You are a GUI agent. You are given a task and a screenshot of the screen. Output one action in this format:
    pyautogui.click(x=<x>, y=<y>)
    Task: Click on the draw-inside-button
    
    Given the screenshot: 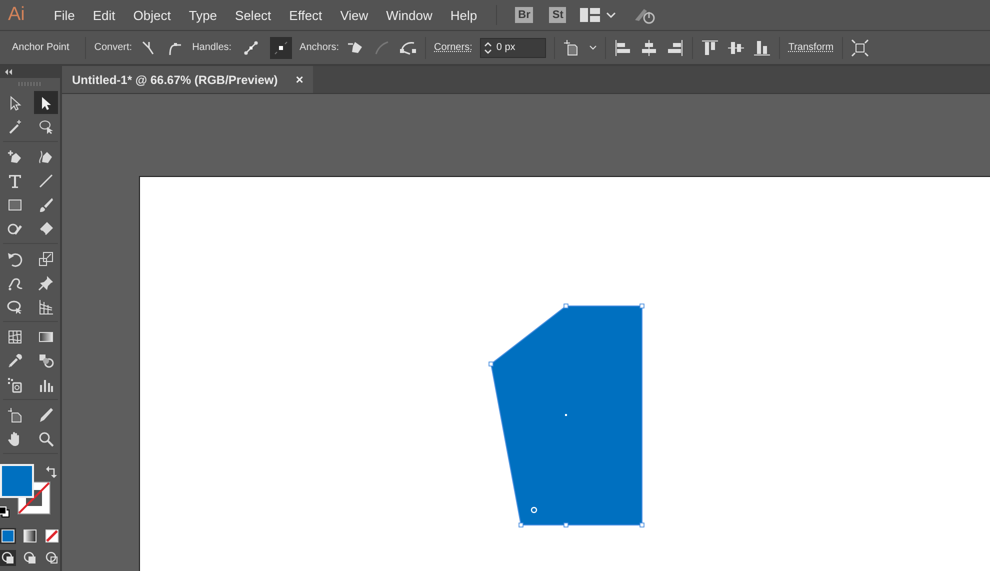 What is the action you would take?
    pyautogui.click(x=52, y=558)
    